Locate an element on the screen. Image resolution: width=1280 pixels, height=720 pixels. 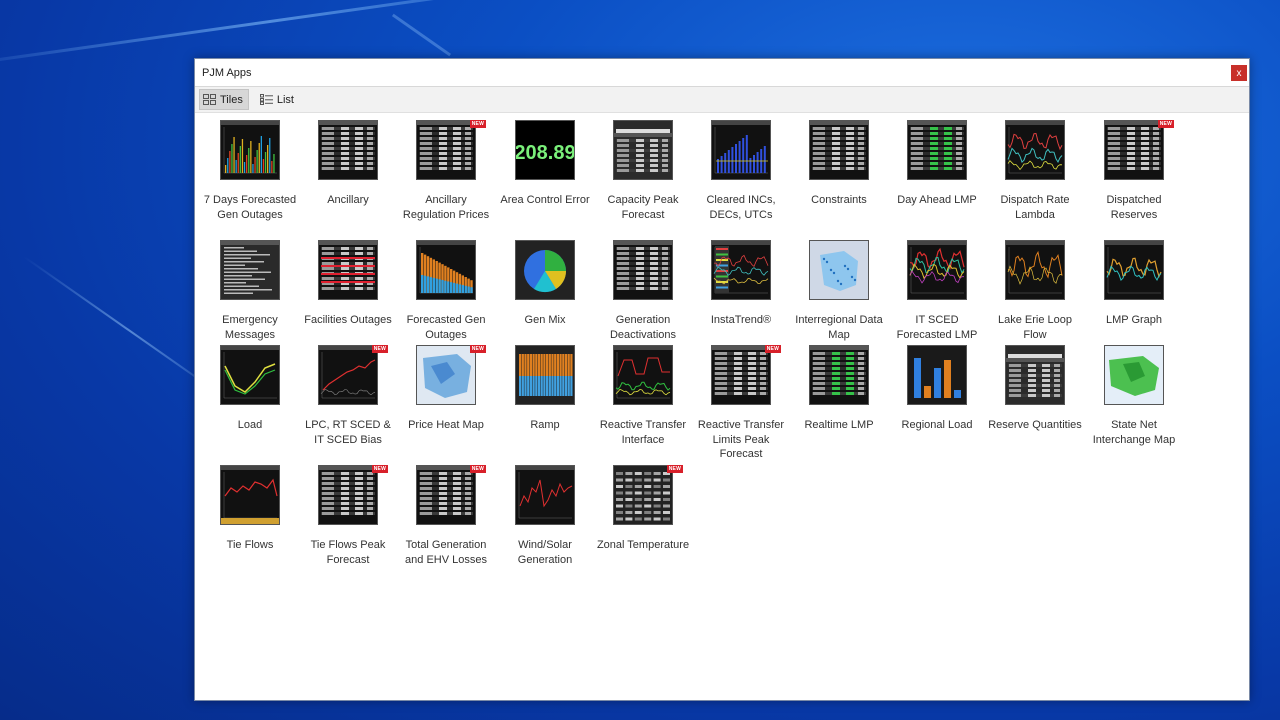
app-tile-label: Ancillary Regulation Prices is located at coordinates (446, 207).